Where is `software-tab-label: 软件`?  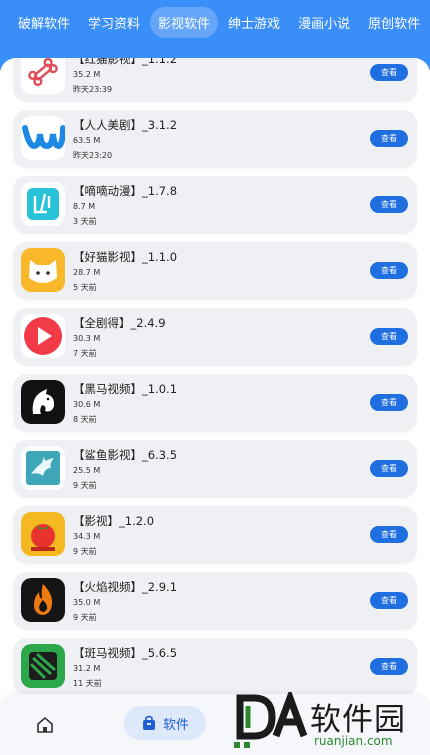
software-tab-label: 软件 is located at coordinates (175, 725).